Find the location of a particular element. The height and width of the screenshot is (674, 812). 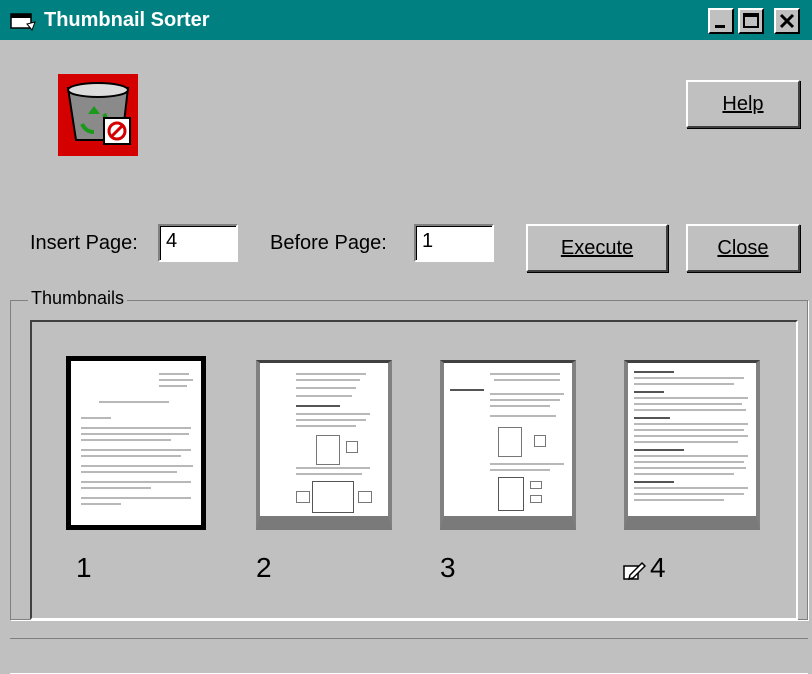

close-icon is located at coordinates (787, 21).